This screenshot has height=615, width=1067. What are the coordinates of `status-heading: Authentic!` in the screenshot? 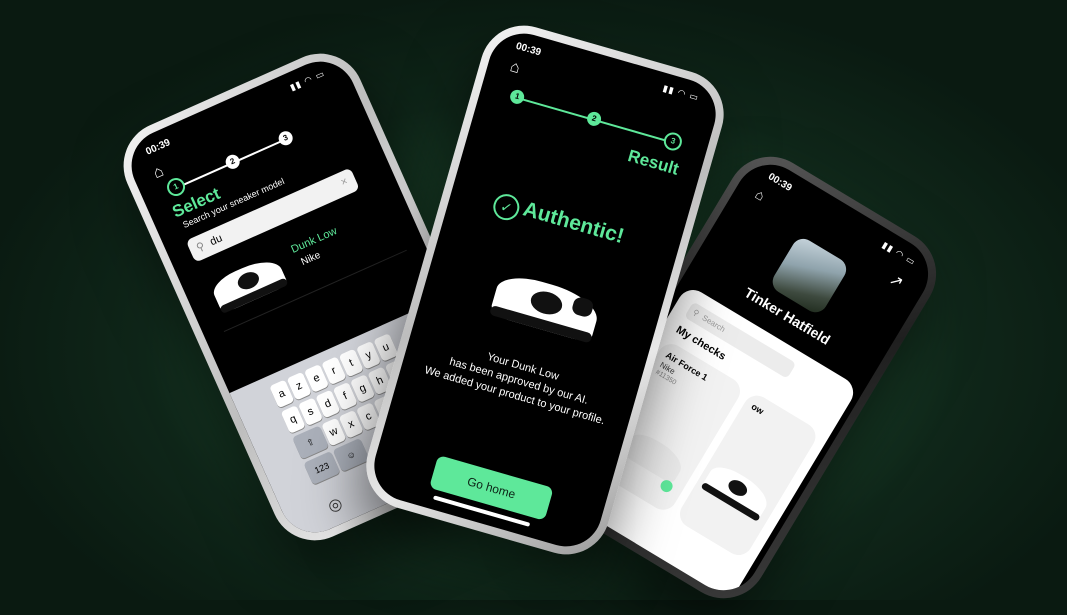 It's located at (573, 223).